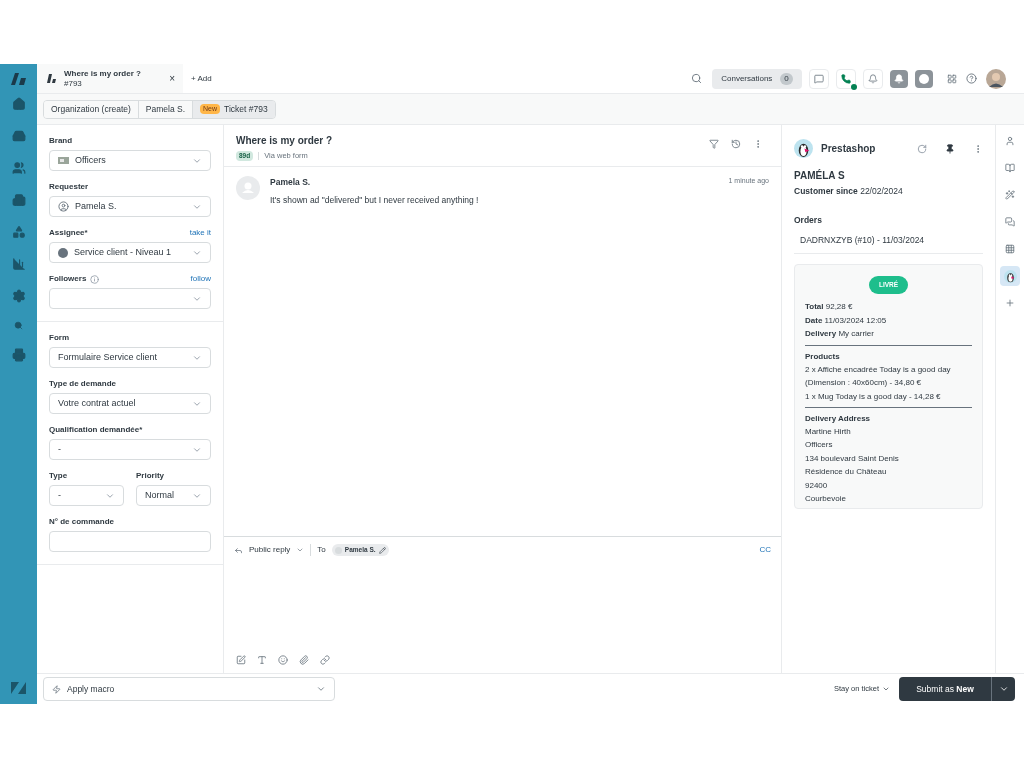 The height and width of the screenshot is (768, 1024). I want to click on history-icon, so click(736, 144).